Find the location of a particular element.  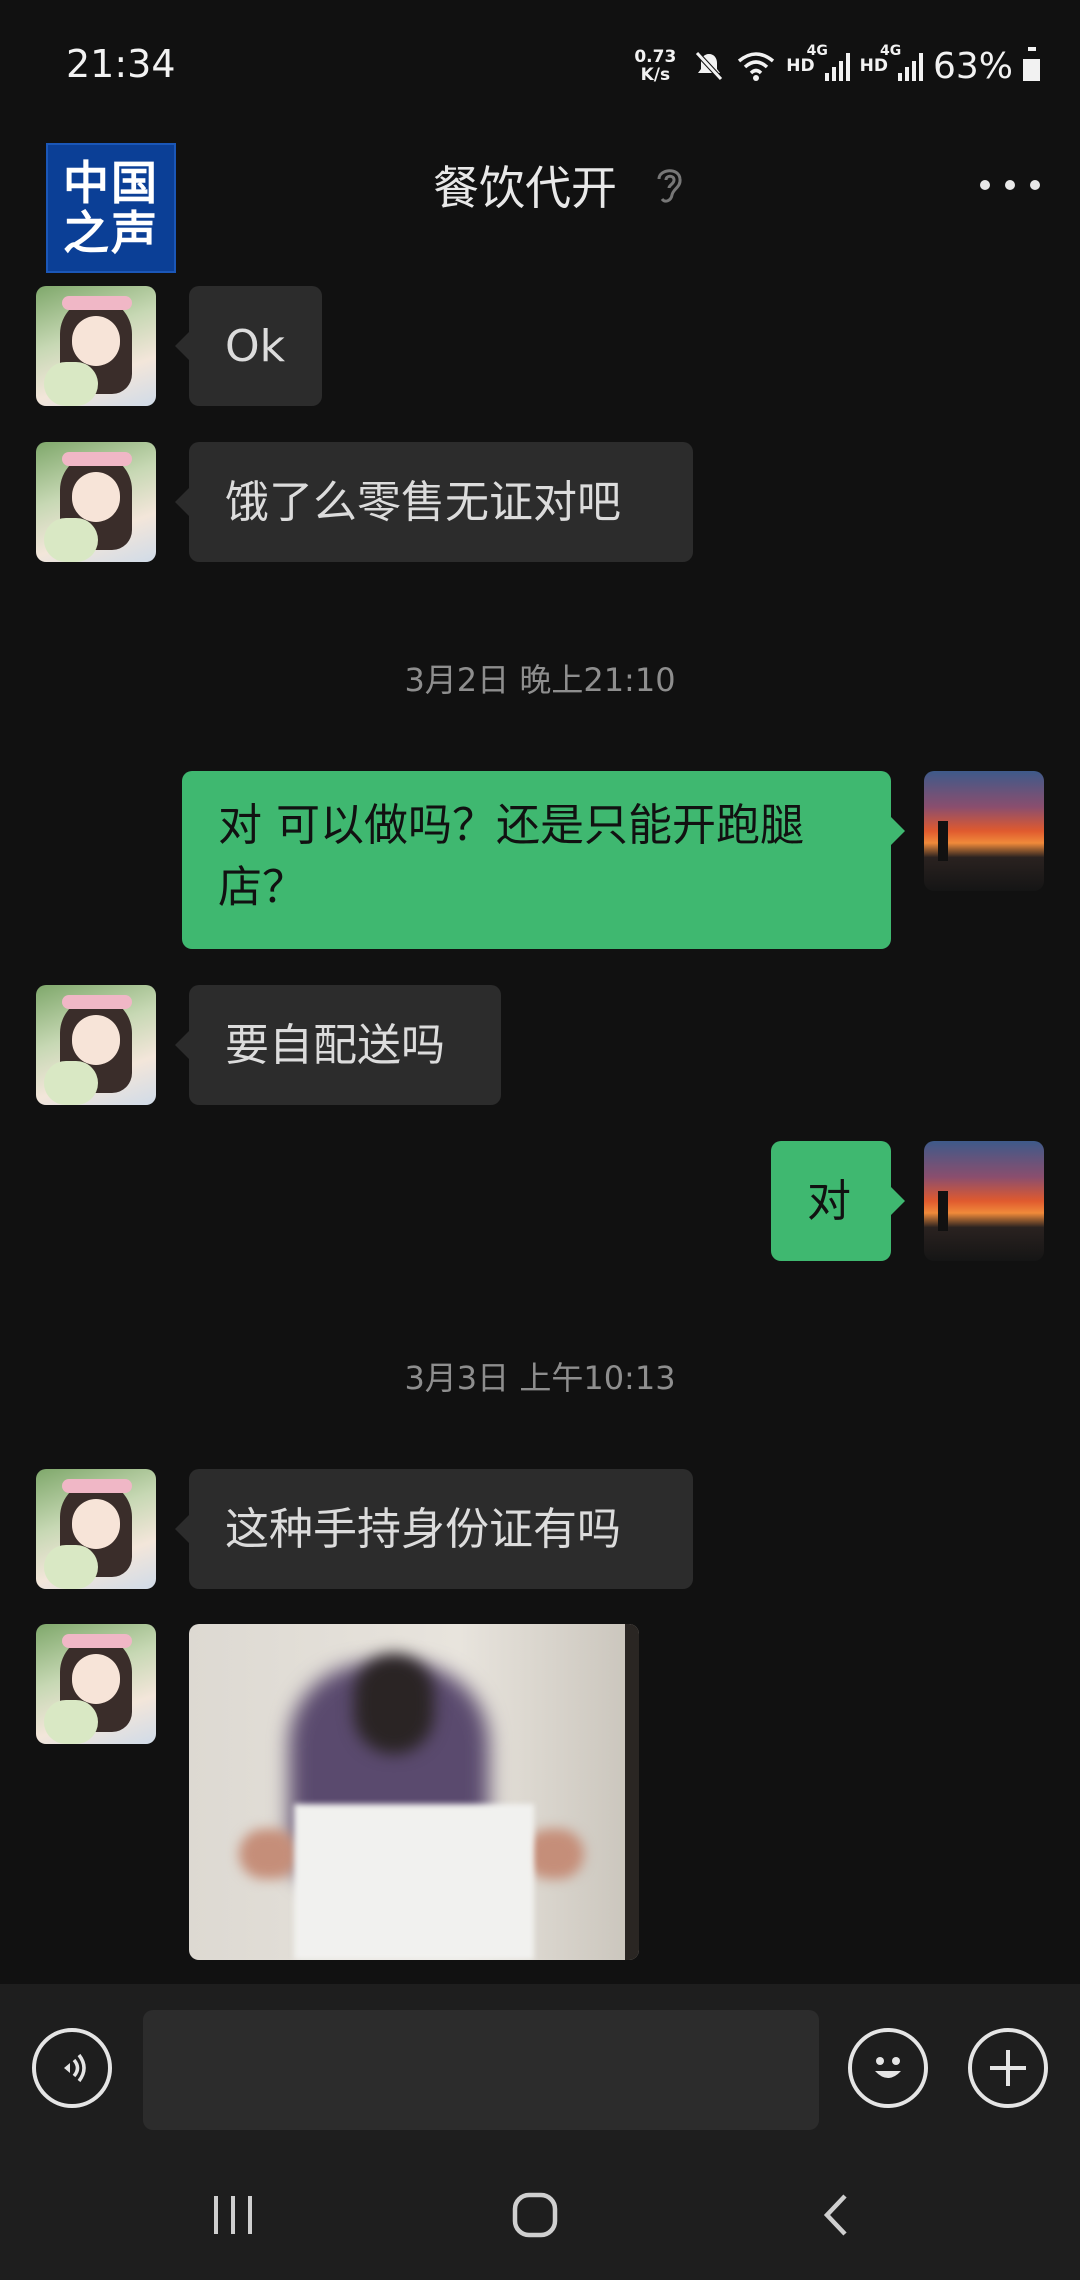

home-icon is located at coordinates (535, 2215).